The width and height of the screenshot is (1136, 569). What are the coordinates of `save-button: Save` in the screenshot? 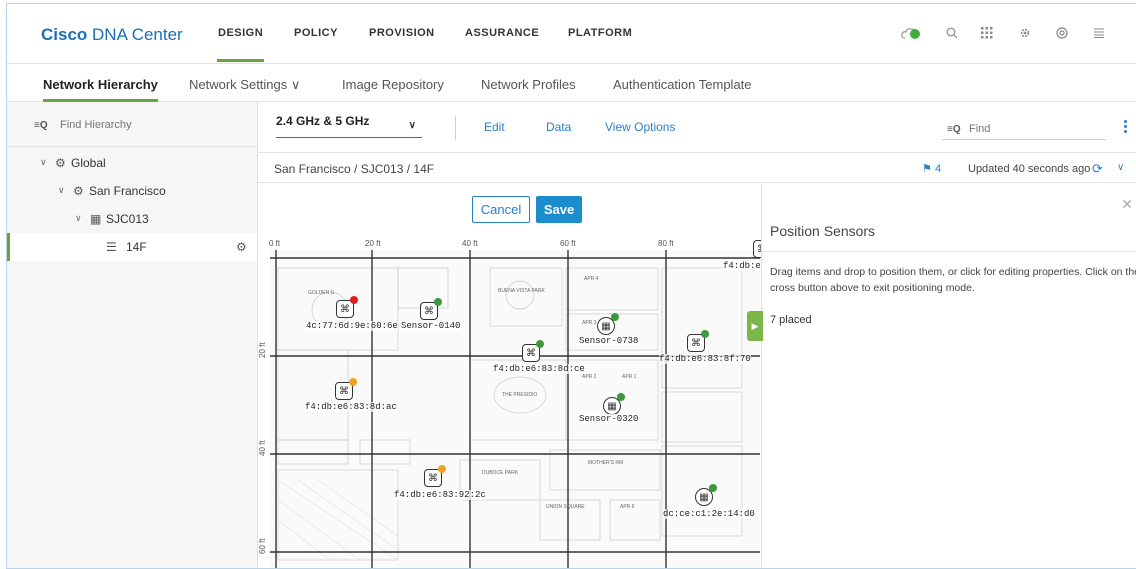 It's located at (559, 209).